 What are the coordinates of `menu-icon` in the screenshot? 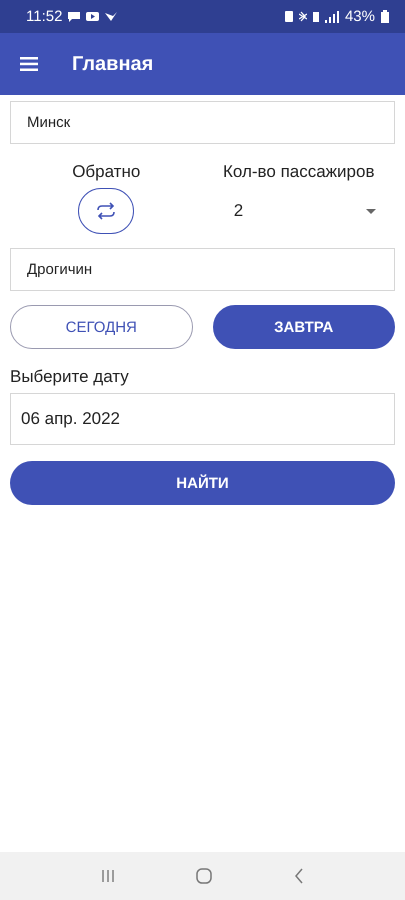 It's located at (29, 64).